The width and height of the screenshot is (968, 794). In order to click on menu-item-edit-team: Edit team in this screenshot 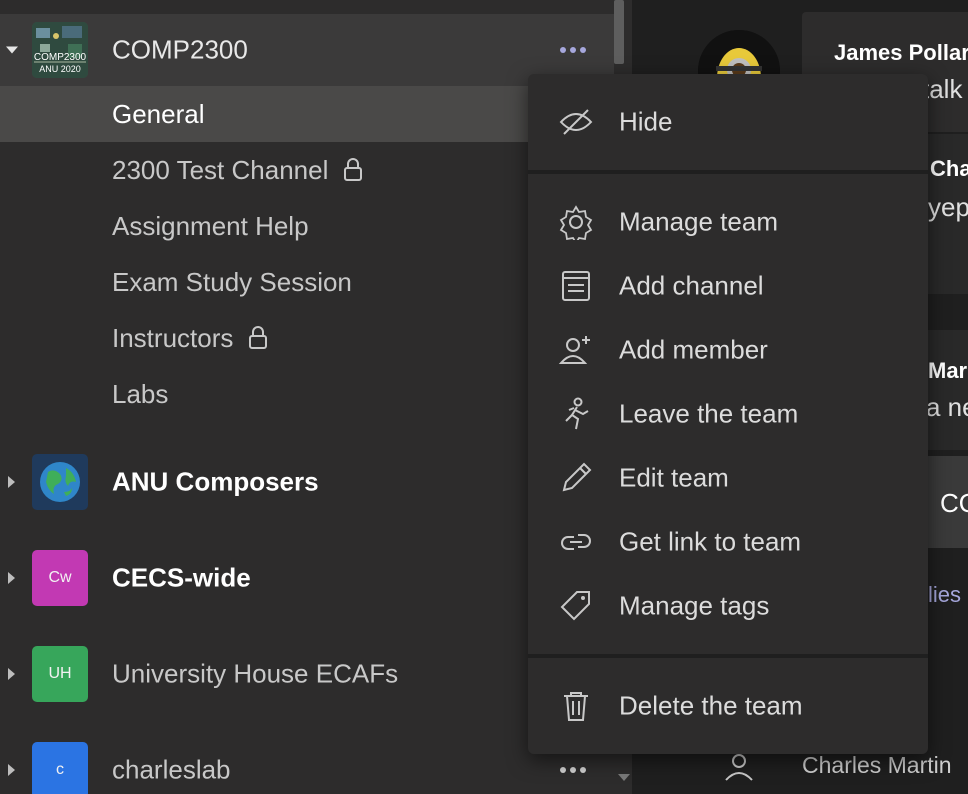, I will do `click(728, 478)`.